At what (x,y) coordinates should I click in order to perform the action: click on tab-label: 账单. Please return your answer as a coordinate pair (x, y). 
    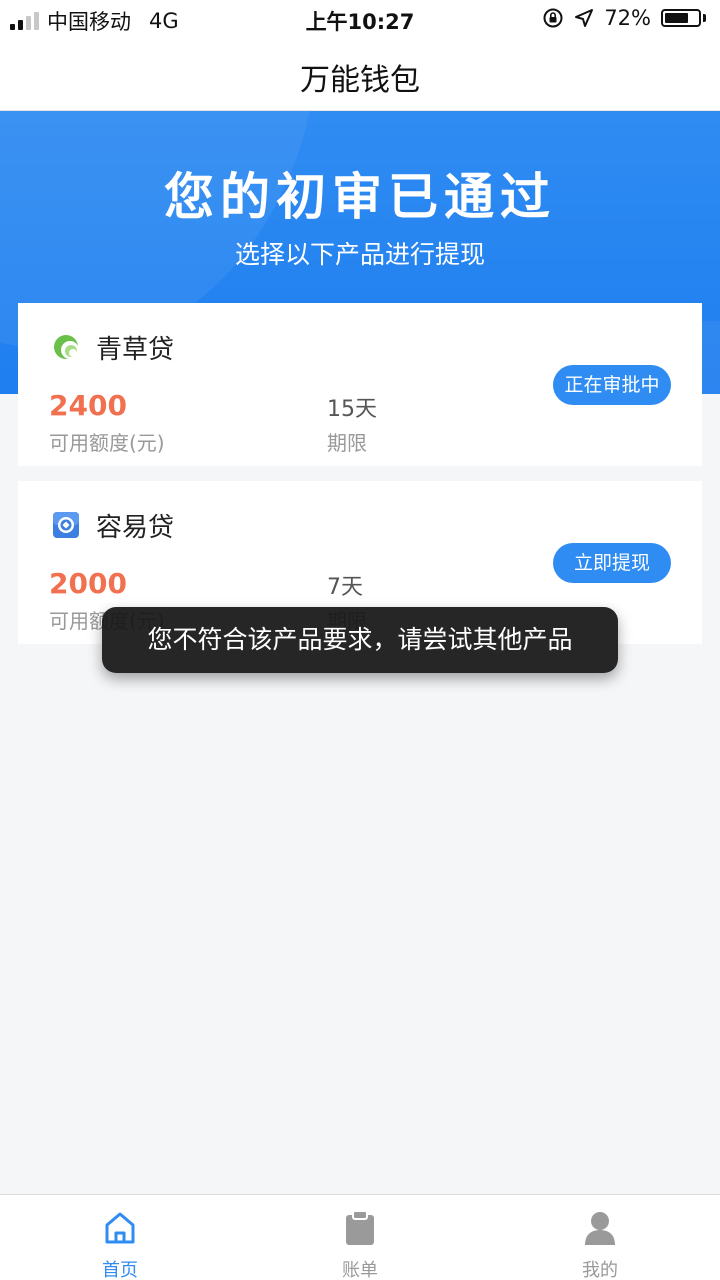
    Looking at the image, I should click on (360, 1270).